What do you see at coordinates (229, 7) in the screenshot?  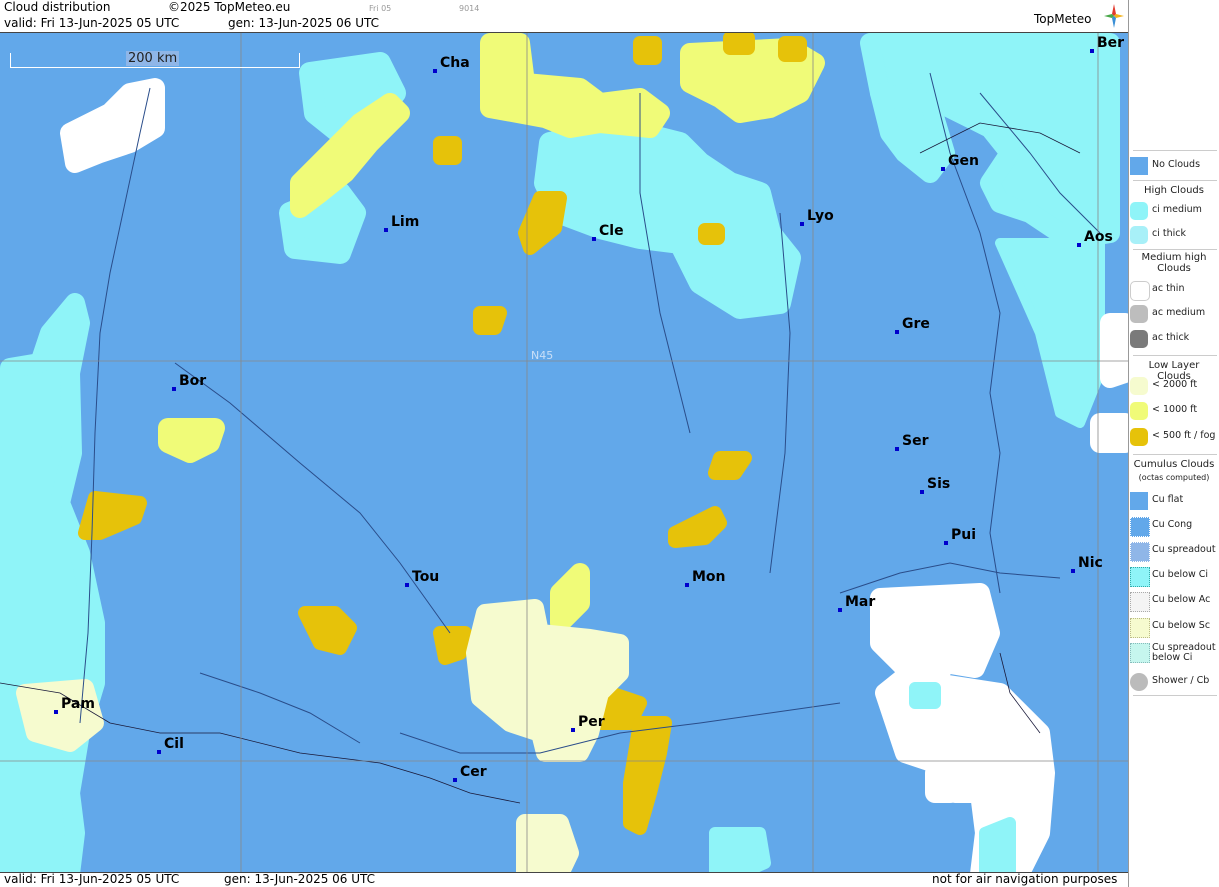 I see `copyright: ©2025 TopMeteo.eu` at bounding box center [229, 7].